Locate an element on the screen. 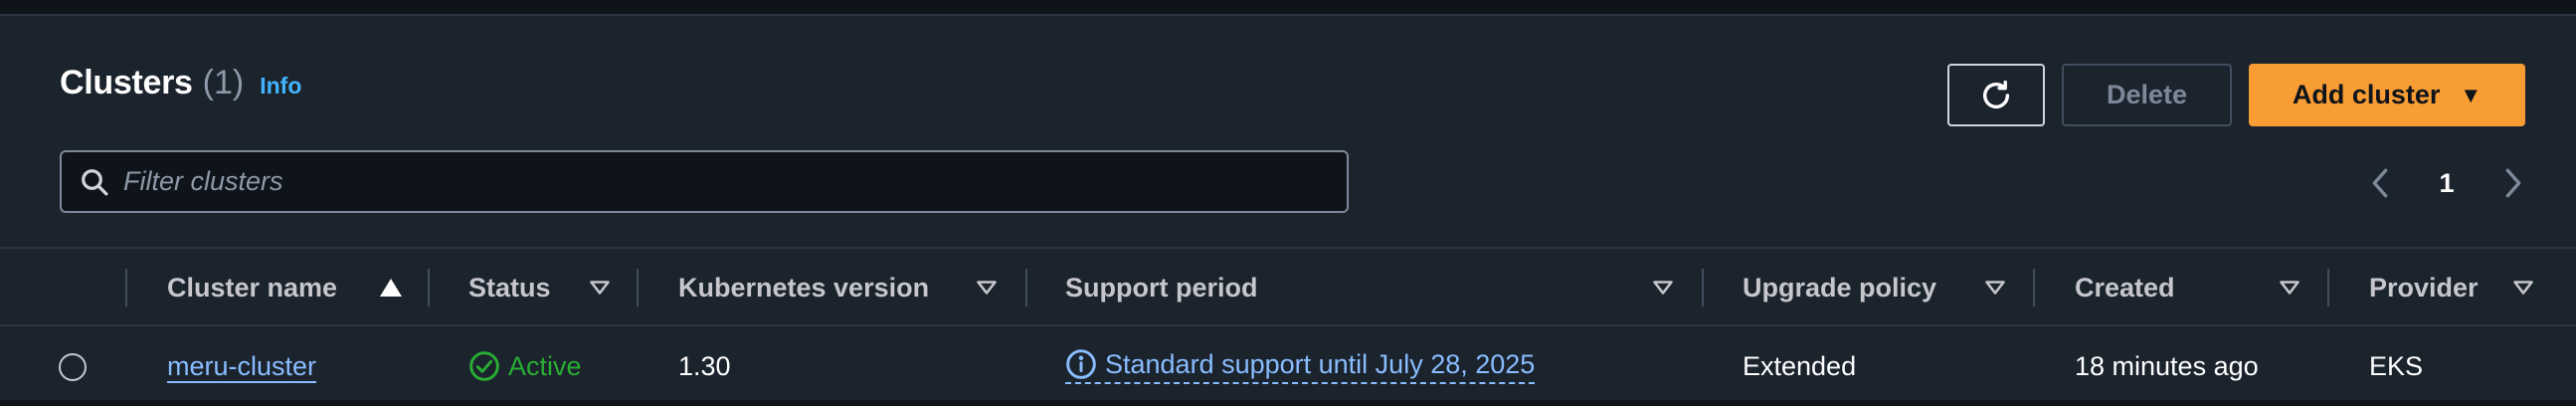  column-header-upgrade-policy: Upgrade policy is located at coordinates (1876, 287).